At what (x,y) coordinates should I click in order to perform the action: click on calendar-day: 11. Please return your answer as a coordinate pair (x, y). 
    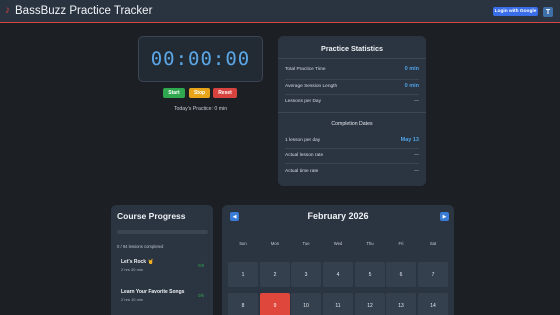
    Looking at the image, I should click on (338, 304).